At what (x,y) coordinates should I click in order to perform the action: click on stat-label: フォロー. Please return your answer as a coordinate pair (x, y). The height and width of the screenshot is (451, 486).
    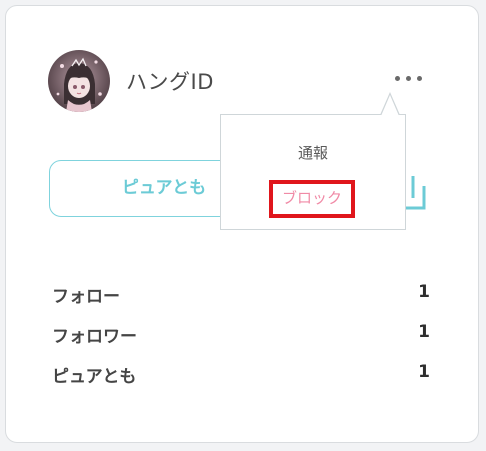
    Looking at the image, I should click on (86, 297).